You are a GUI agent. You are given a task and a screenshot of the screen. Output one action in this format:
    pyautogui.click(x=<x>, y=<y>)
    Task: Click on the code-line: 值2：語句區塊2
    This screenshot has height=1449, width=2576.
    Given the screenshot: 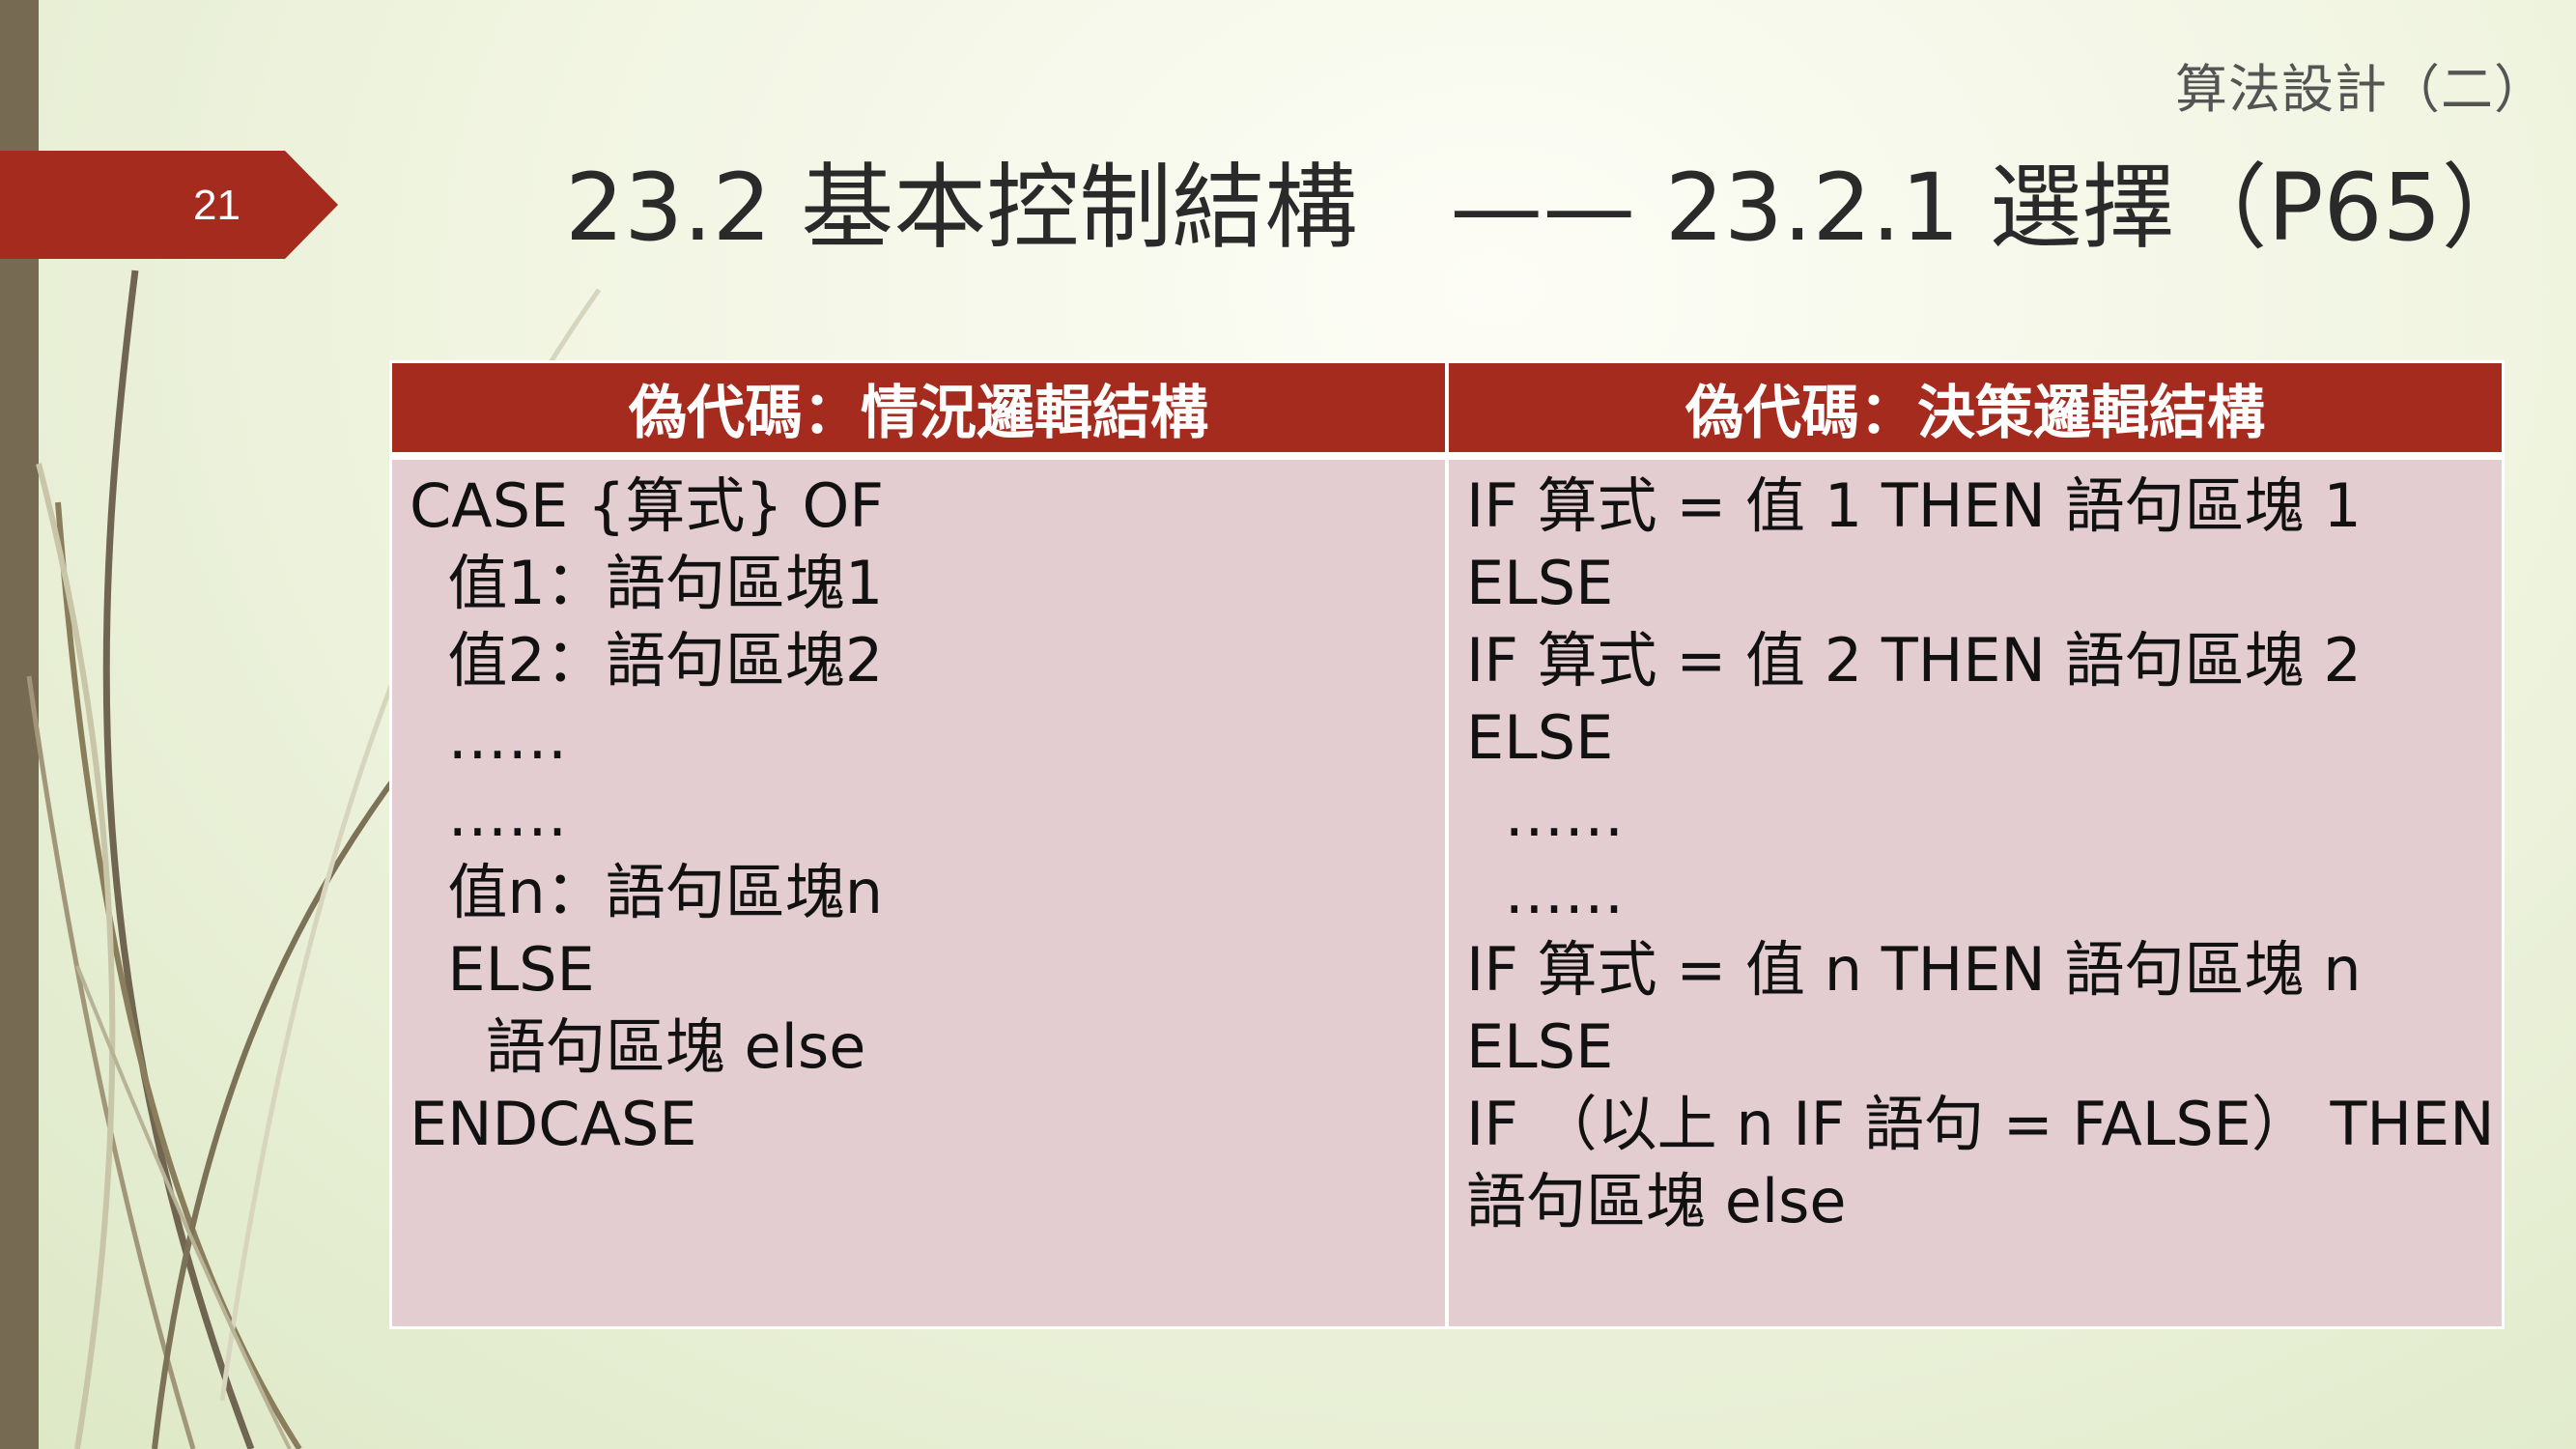 What is the action you would take?
    pyautogui.click(x=647, y=660)
    